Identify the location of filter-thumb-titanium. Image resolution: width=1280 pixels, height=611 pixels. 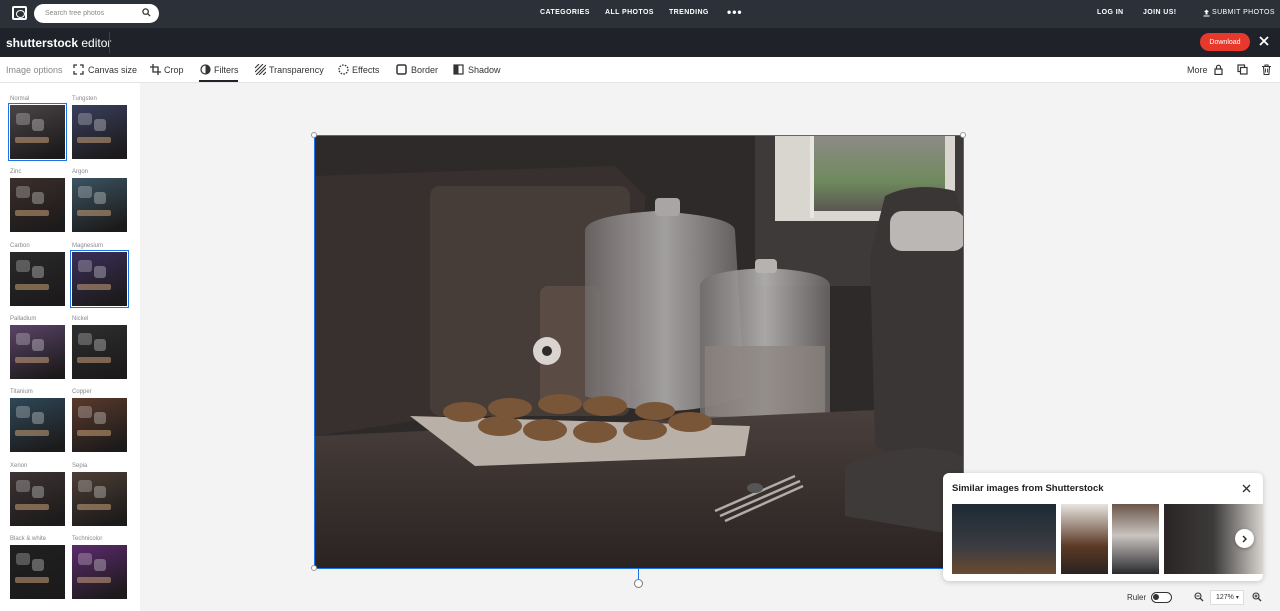
(37, 425).